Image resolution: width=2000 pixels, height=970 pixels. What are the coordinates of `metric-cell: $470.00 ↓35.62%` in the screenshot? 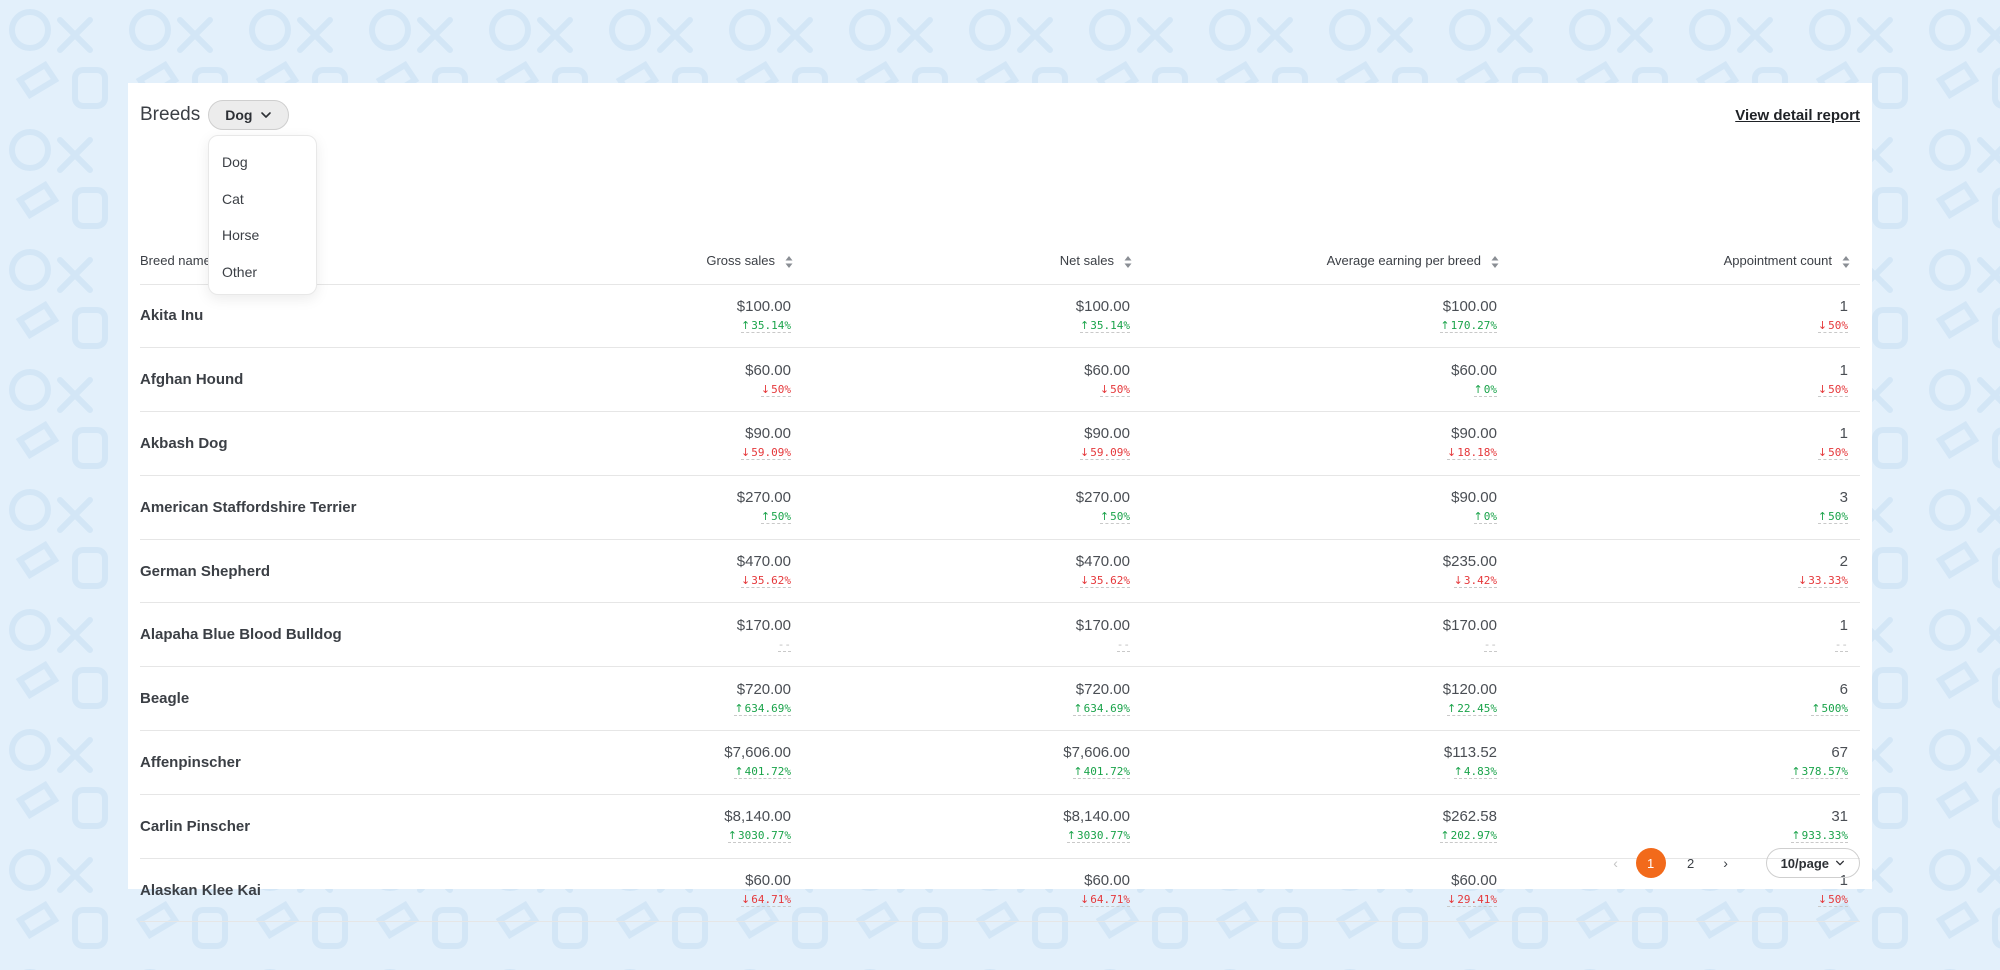 It's located at (972, 571).